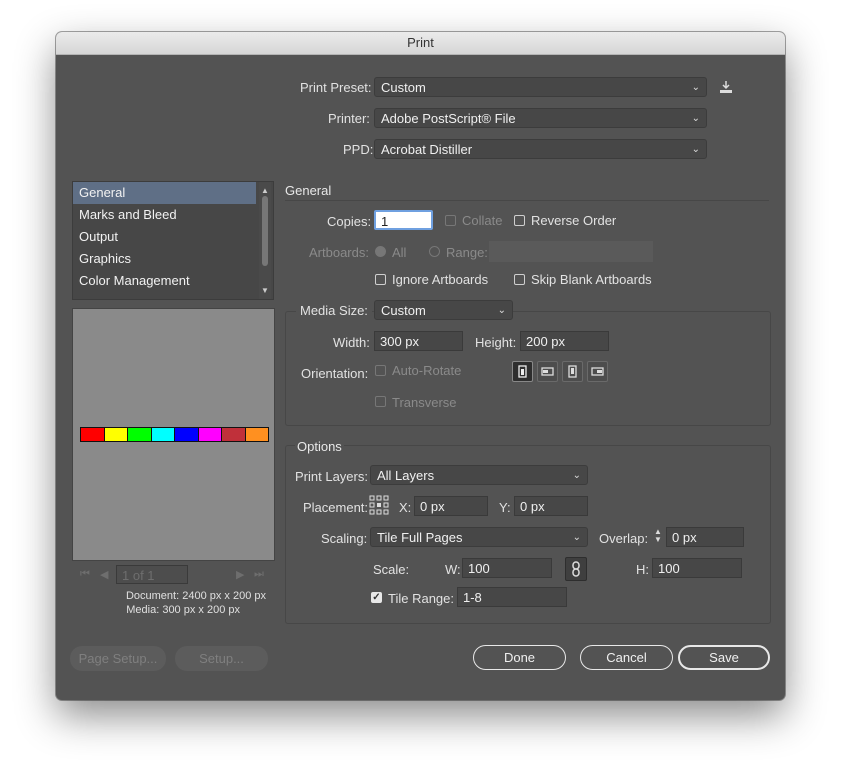 Image resolution: width=841 pixels, height=781 pixels. I want to click on scrollbar-thumb, so click(265, 231).